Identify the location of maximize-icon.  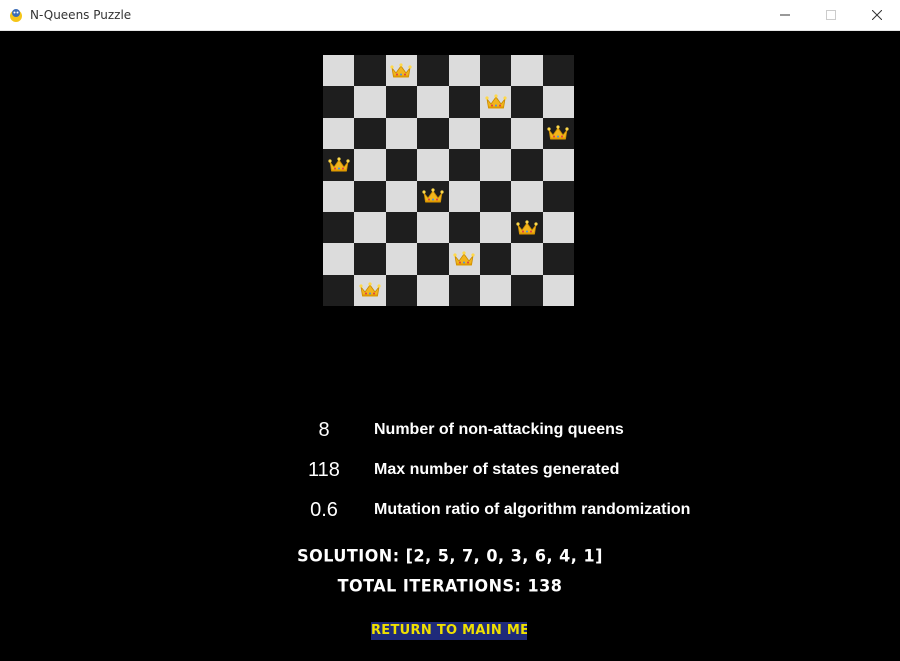
(831, 15).